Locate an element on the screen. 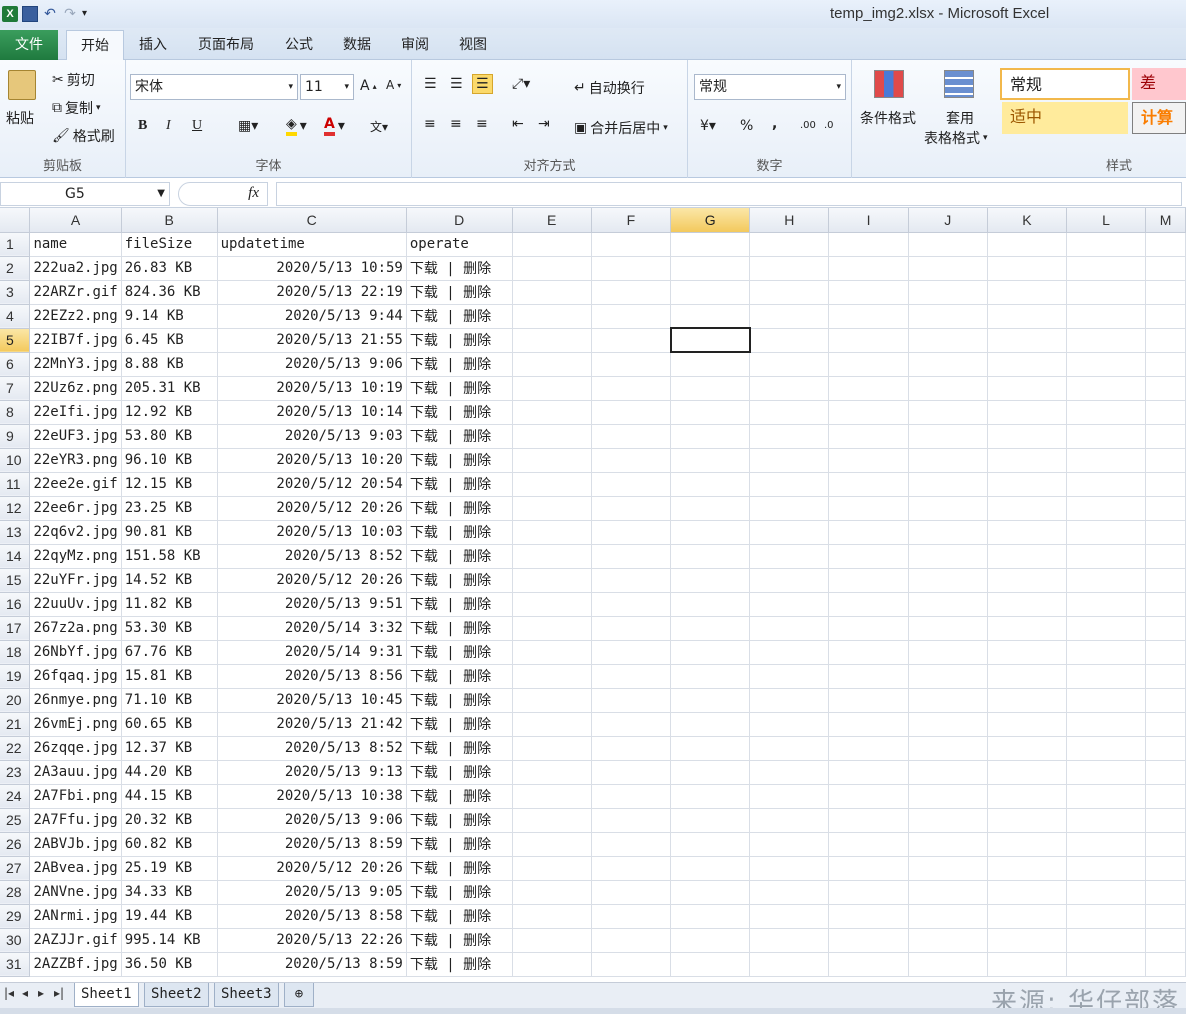 This screenshot has height=1019, width=1186. cell-g4 is located at coordinates (710, 316).